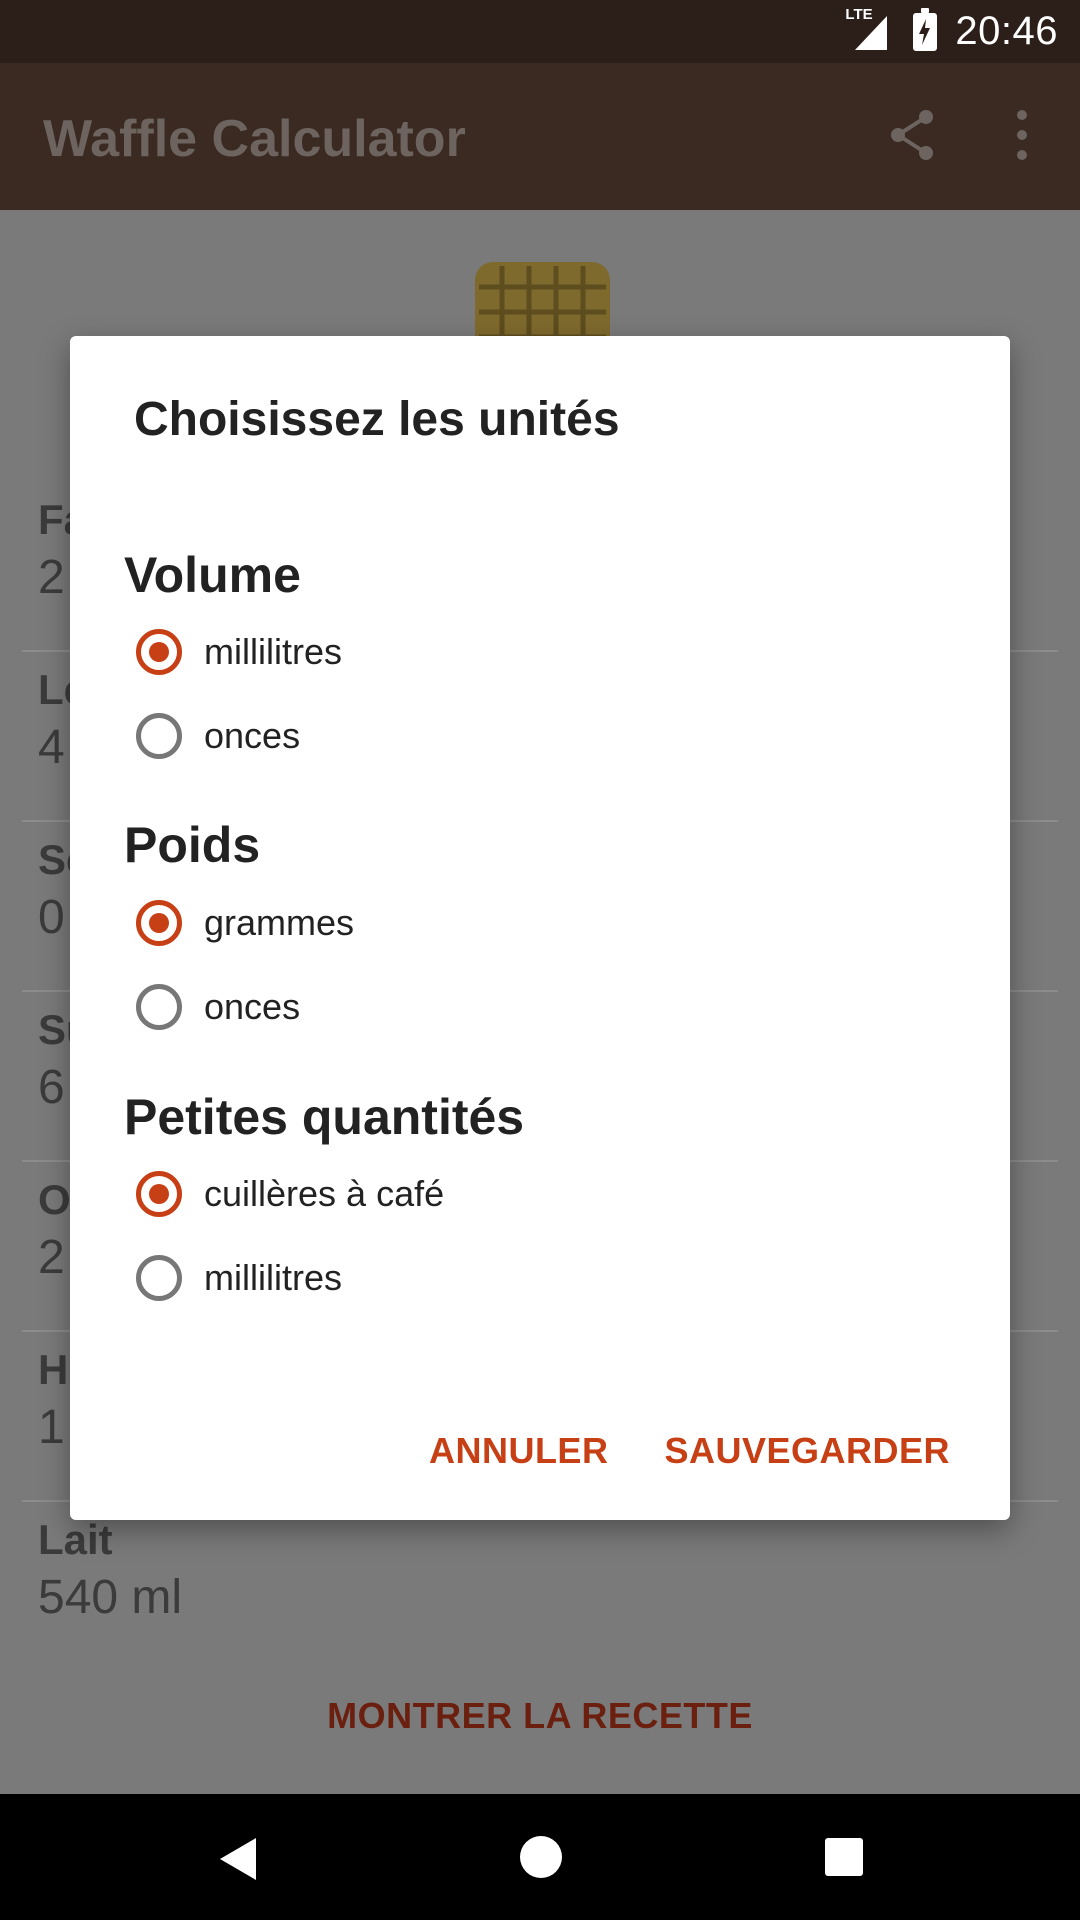 The image size is (1080, 1920). Describe the element at coordinates (951, 31) in the screenshot. I see `status-icons: LTE 20:46` at that location.